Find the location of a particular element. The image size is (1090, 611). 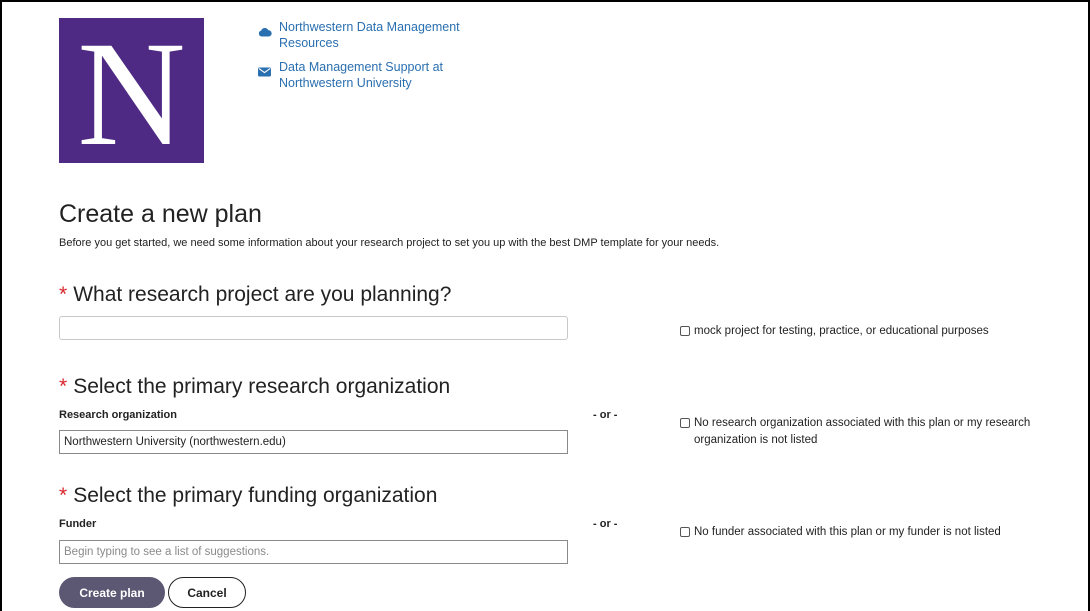

project-question-text: What research project are you planning? is located at coordinates (262, 294).